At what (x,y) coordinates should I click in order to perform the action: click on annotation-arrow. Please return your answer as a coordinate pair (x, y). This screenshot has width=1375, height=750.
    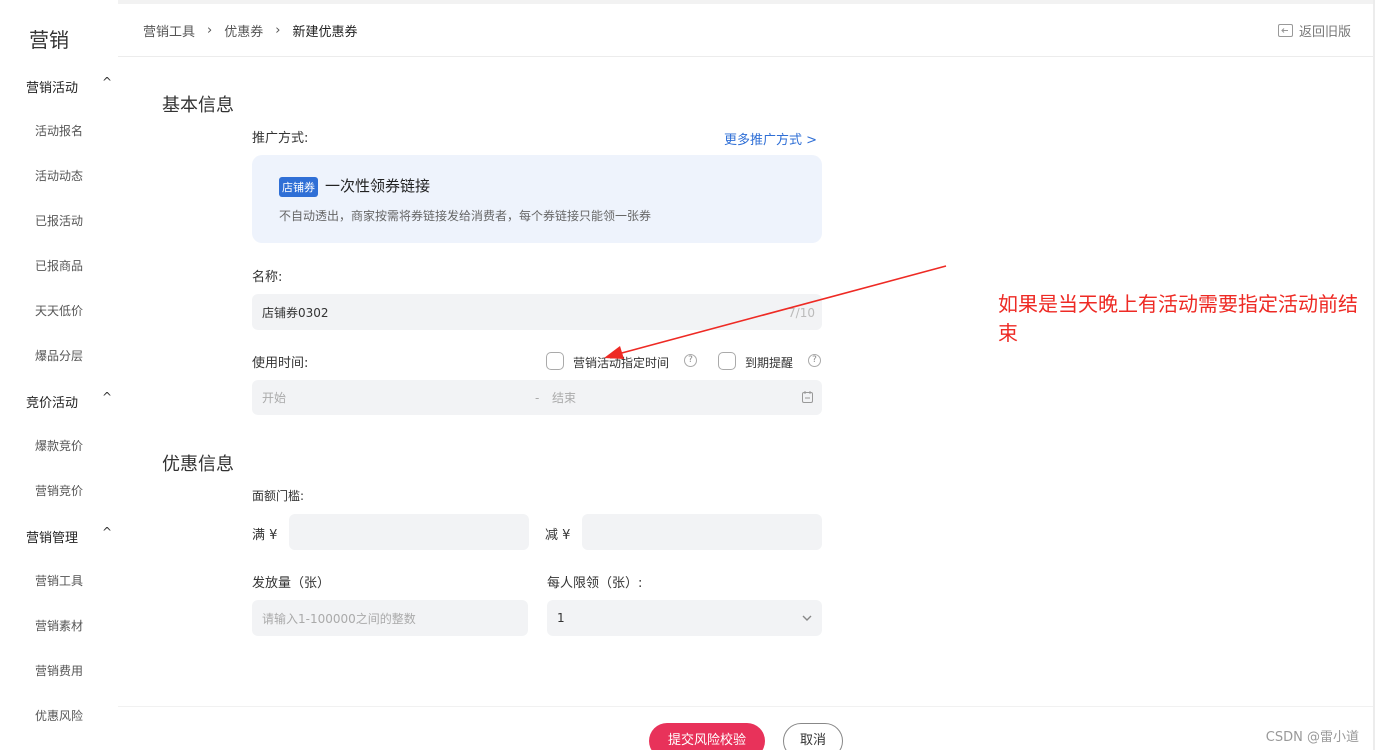
    Looking at the image, I should click on (775, 312).